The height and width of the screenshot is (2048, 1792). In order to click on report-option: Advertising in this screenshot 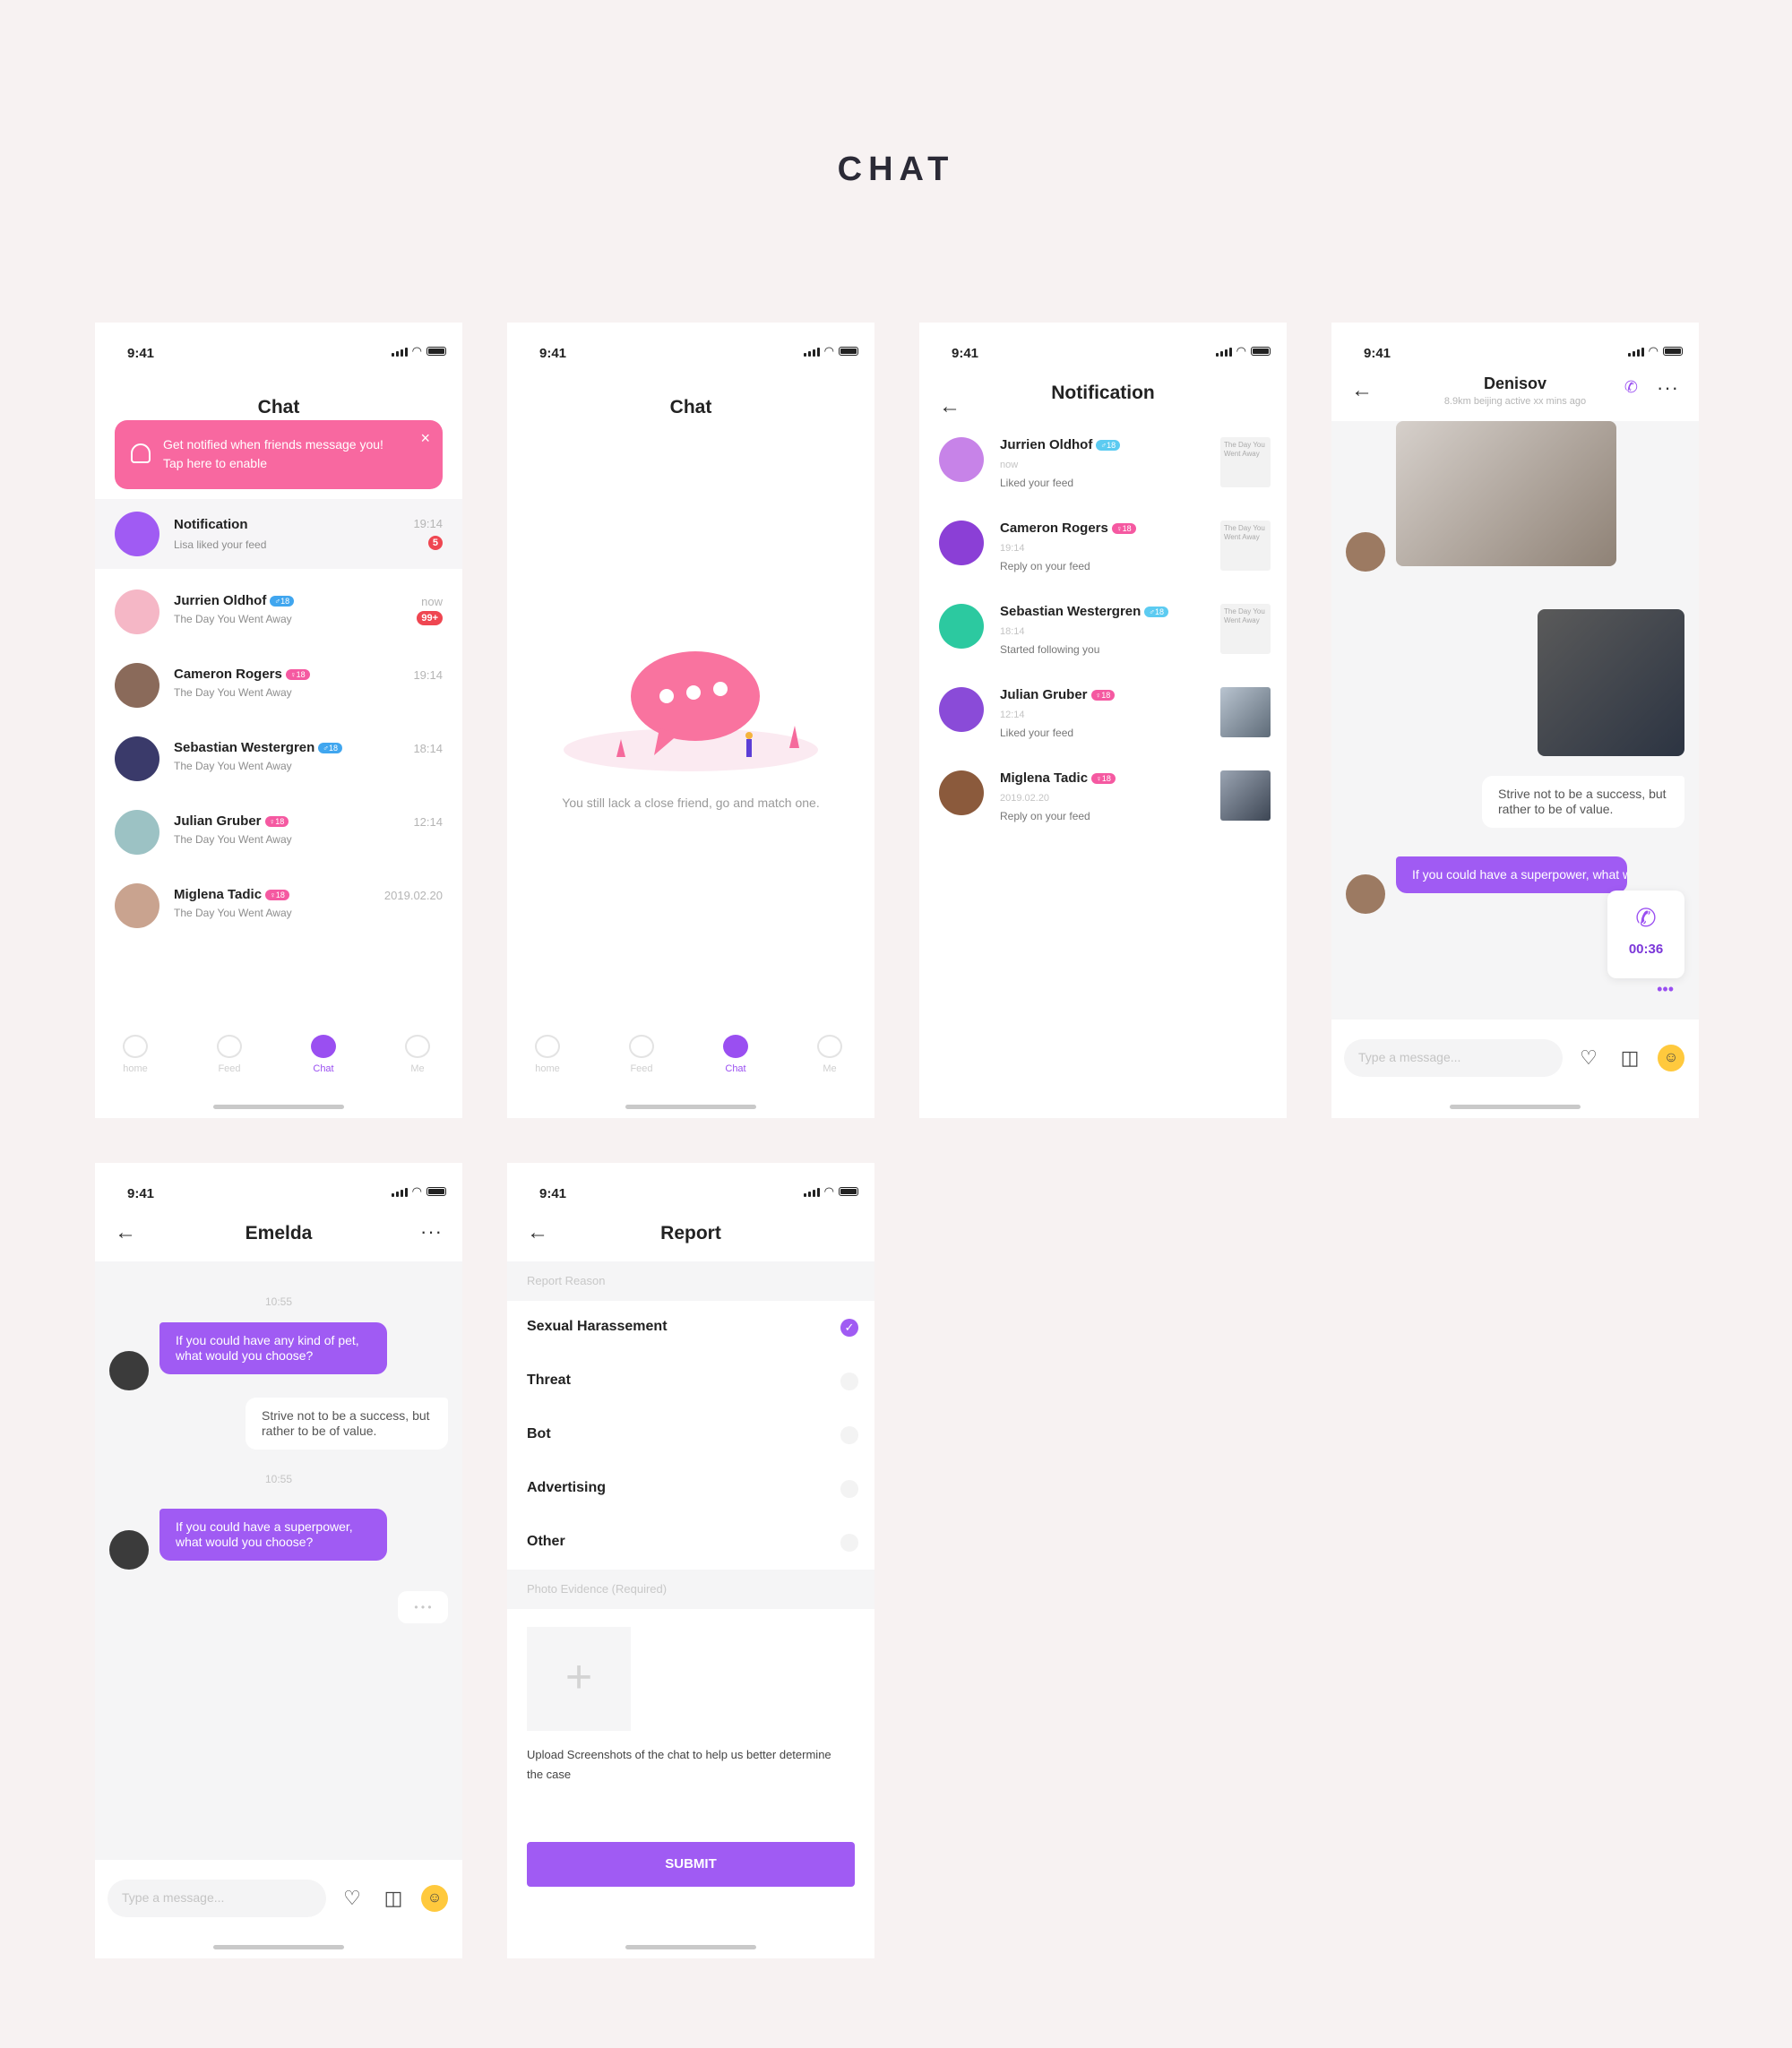, I will do `click(690, 1489)`.